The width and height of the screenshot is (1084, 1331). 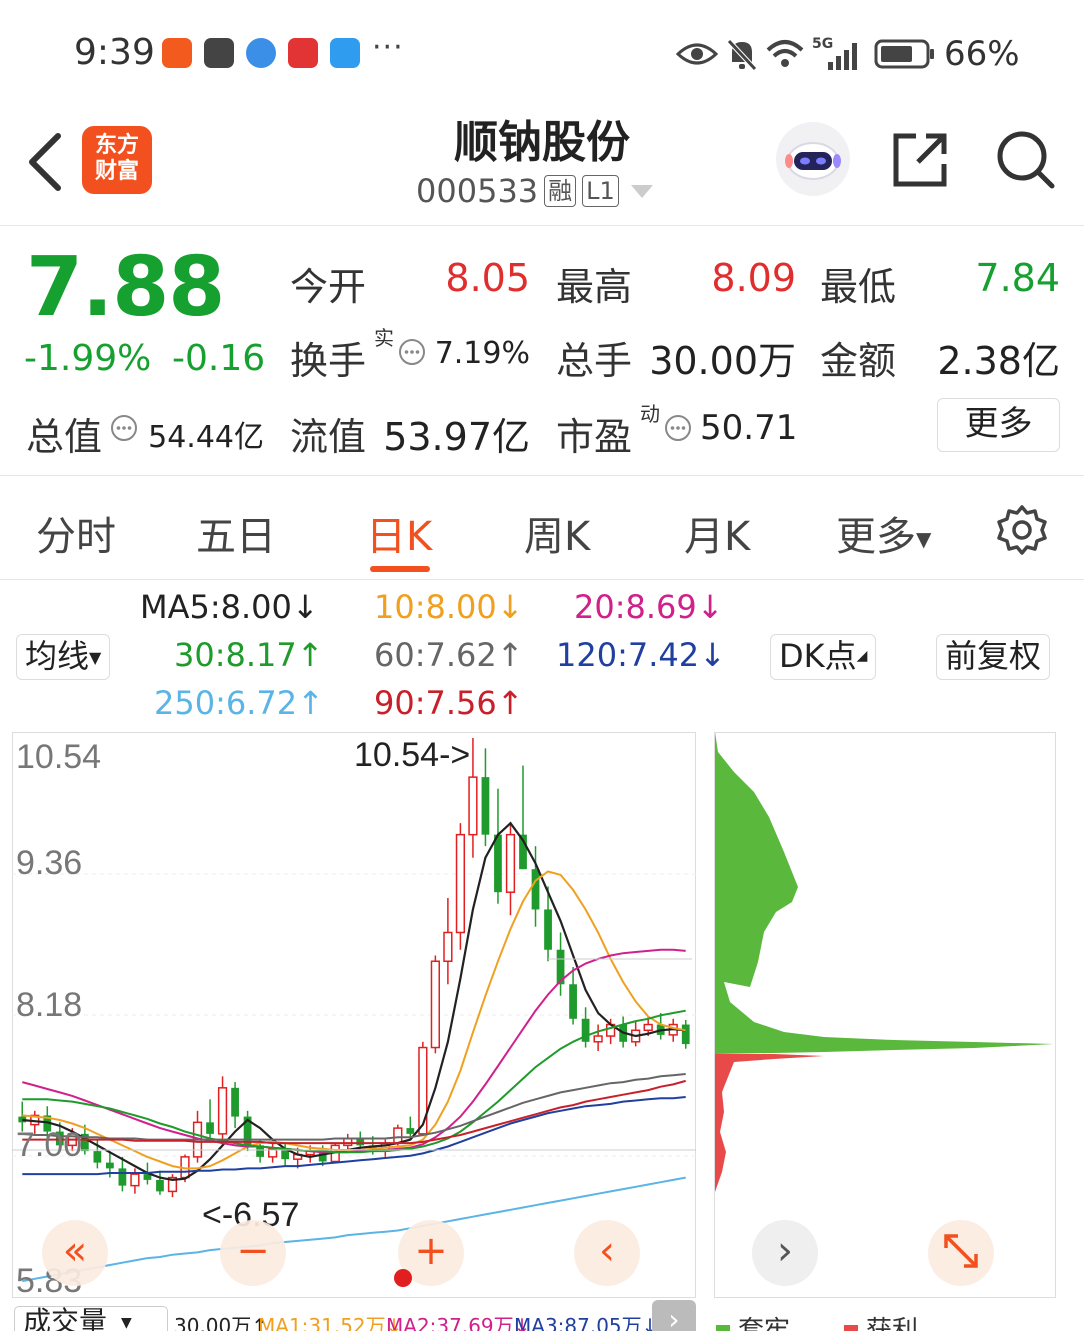 What do you see at coordinates (330, 1322) in the screenshot?
I see `volume-ma1: MA1:31.52万↓` at bounding box center [330, 1322].